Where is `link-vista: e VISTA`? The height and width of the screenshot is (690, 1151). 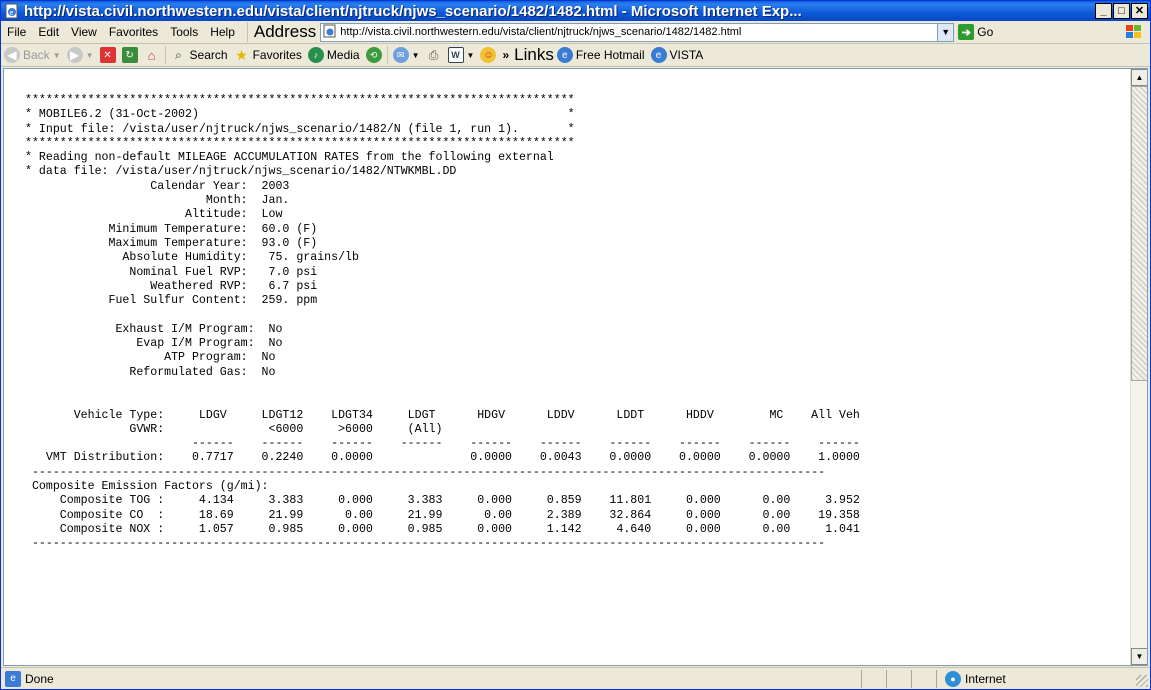 link-vista: e VISTA is located at coordinates (677, 55).